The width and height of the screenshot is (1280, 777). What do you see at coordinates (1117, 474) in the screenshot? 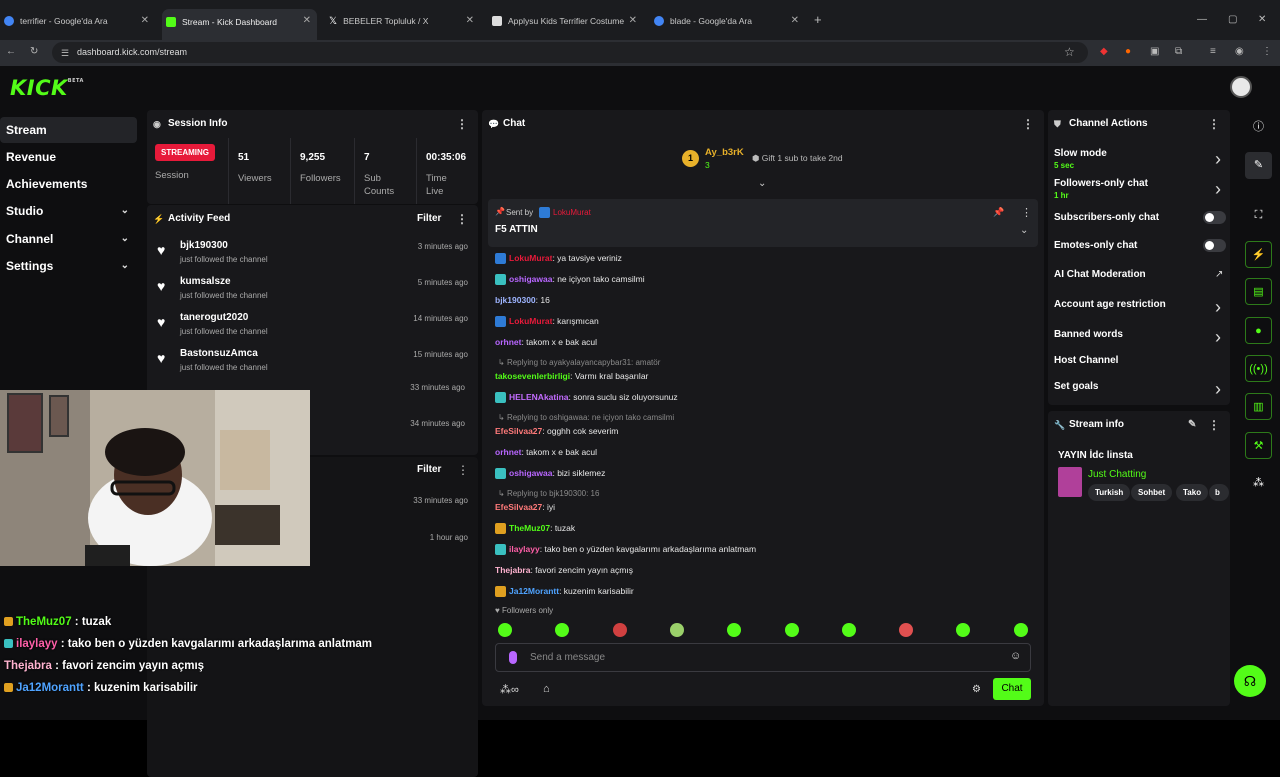
I see `stream-category: Just Chatting` at bounding box center [1117, 474].